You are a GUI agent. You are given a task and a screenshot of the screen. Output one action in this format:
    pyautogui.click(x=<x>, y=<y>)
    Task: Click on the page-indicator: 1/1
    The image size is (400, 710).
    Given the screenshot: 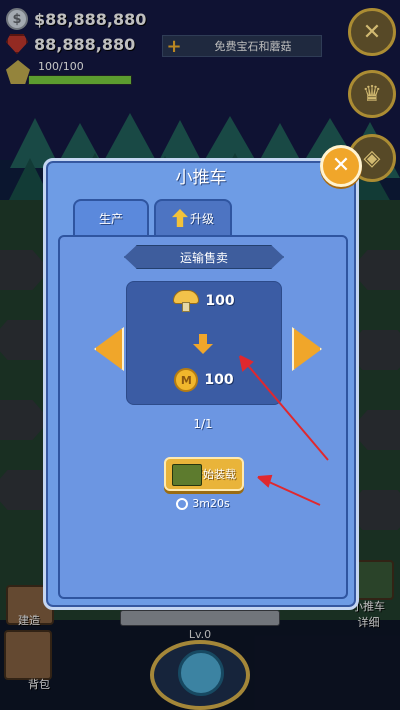 What is the action you would take?
    pyautogui.click(x=203, y=424)
    